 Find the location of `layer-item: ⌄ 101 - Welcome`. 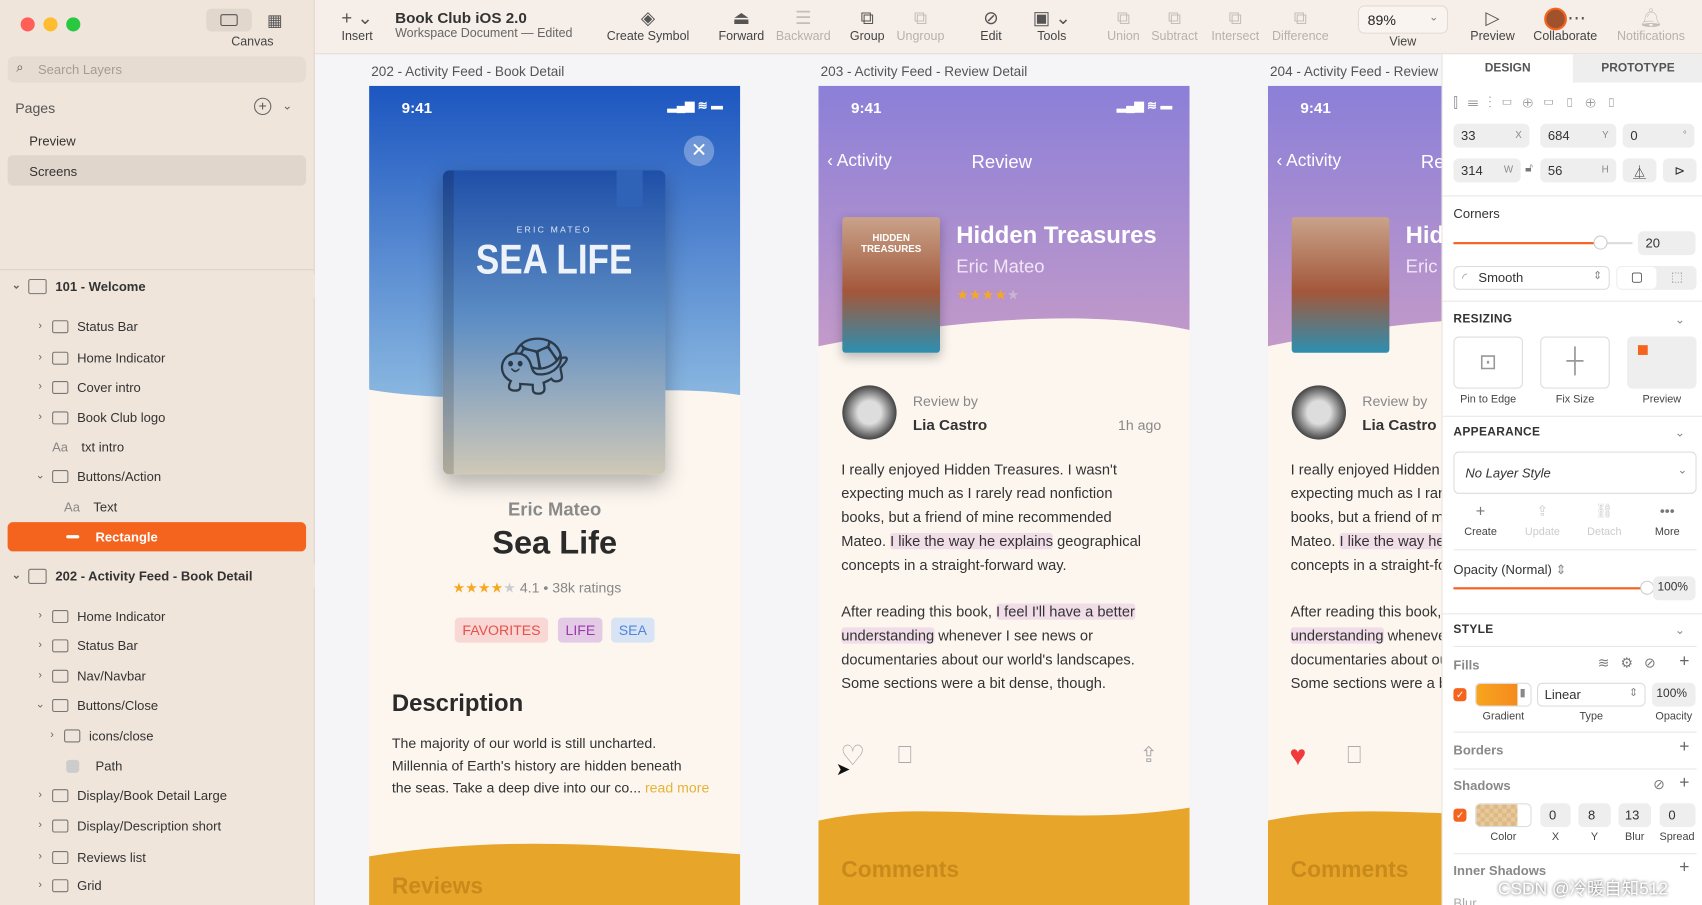

layer-item: ⌄ 101 - Welcome is located at coordinates (157, 286).